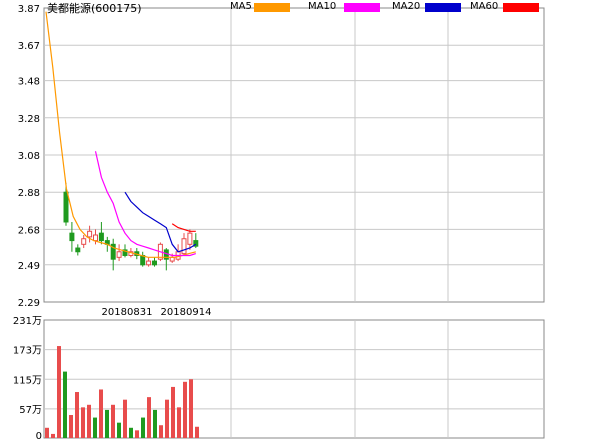 This screenshot has height=440, width=600. I want to click on price-tick-label: 3.67, so click(29, 46).